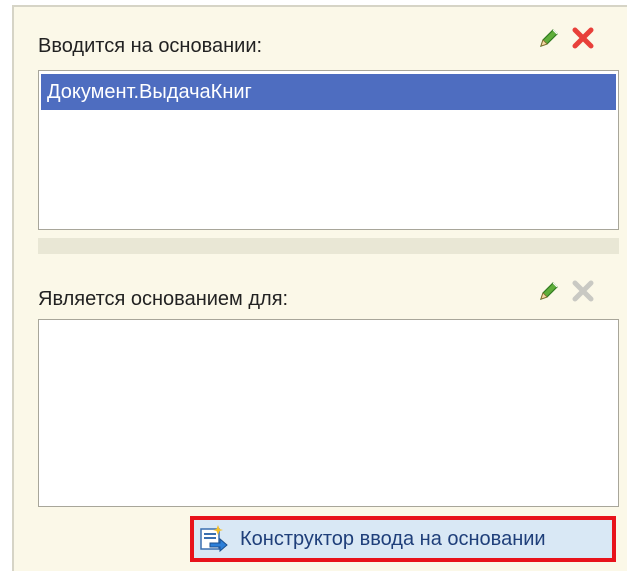  I want to click on close-icon, so click(583, 38).